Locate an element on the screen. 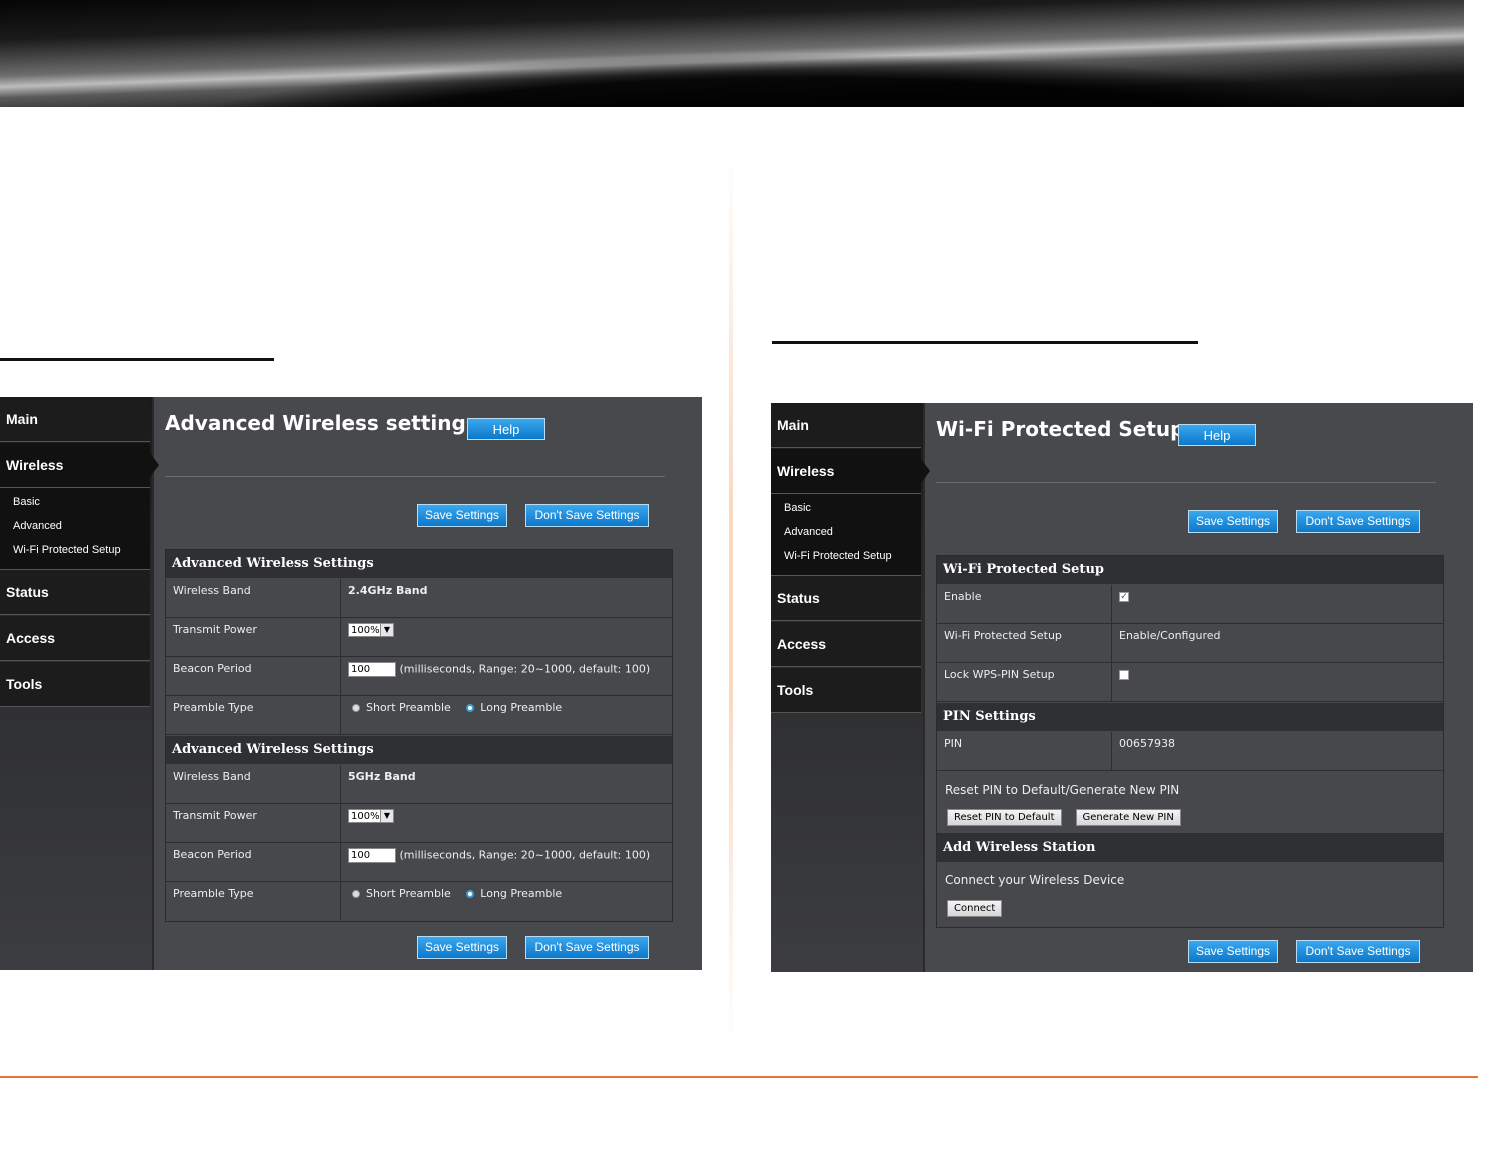  reset-pin-text: Reset PIN to Default/Generate New PIN is located at coordinates (1062, 790).